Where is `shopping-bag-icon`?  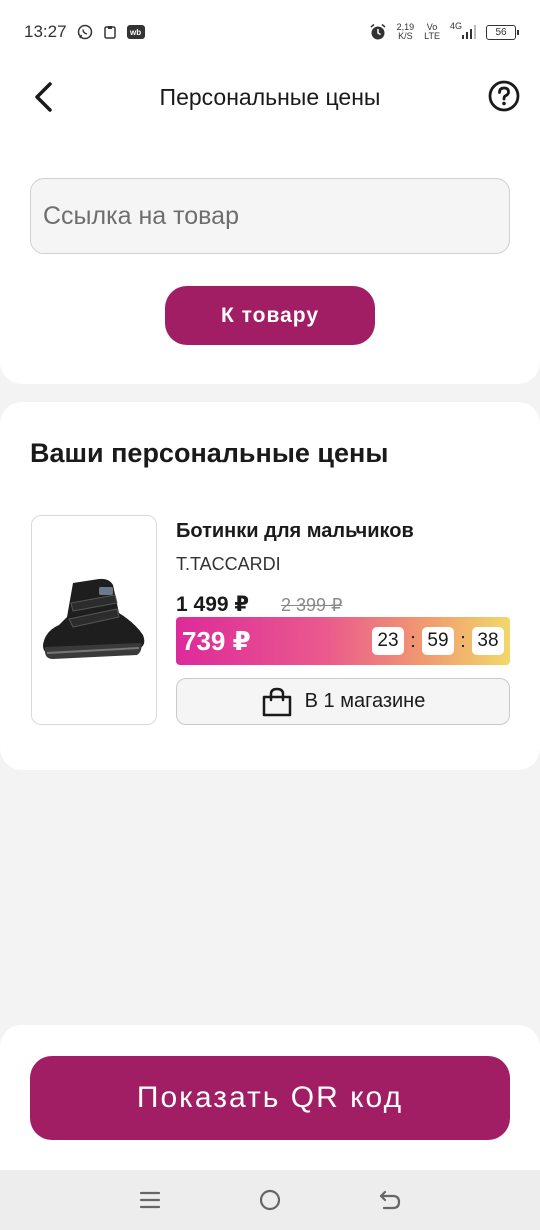 shopping-bag-icon is located at coordinates (276, 701).